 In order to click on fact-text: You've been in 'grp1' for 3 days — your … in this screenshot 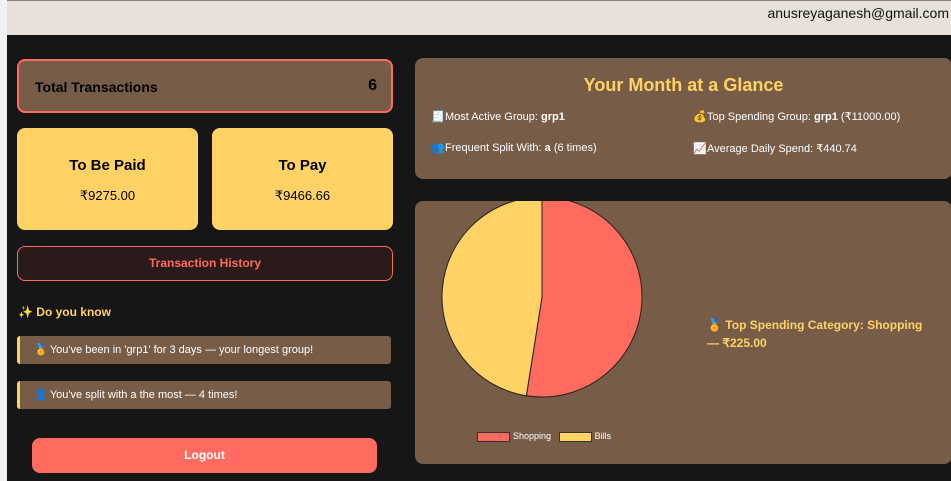, I will do `click(181, 350)`.